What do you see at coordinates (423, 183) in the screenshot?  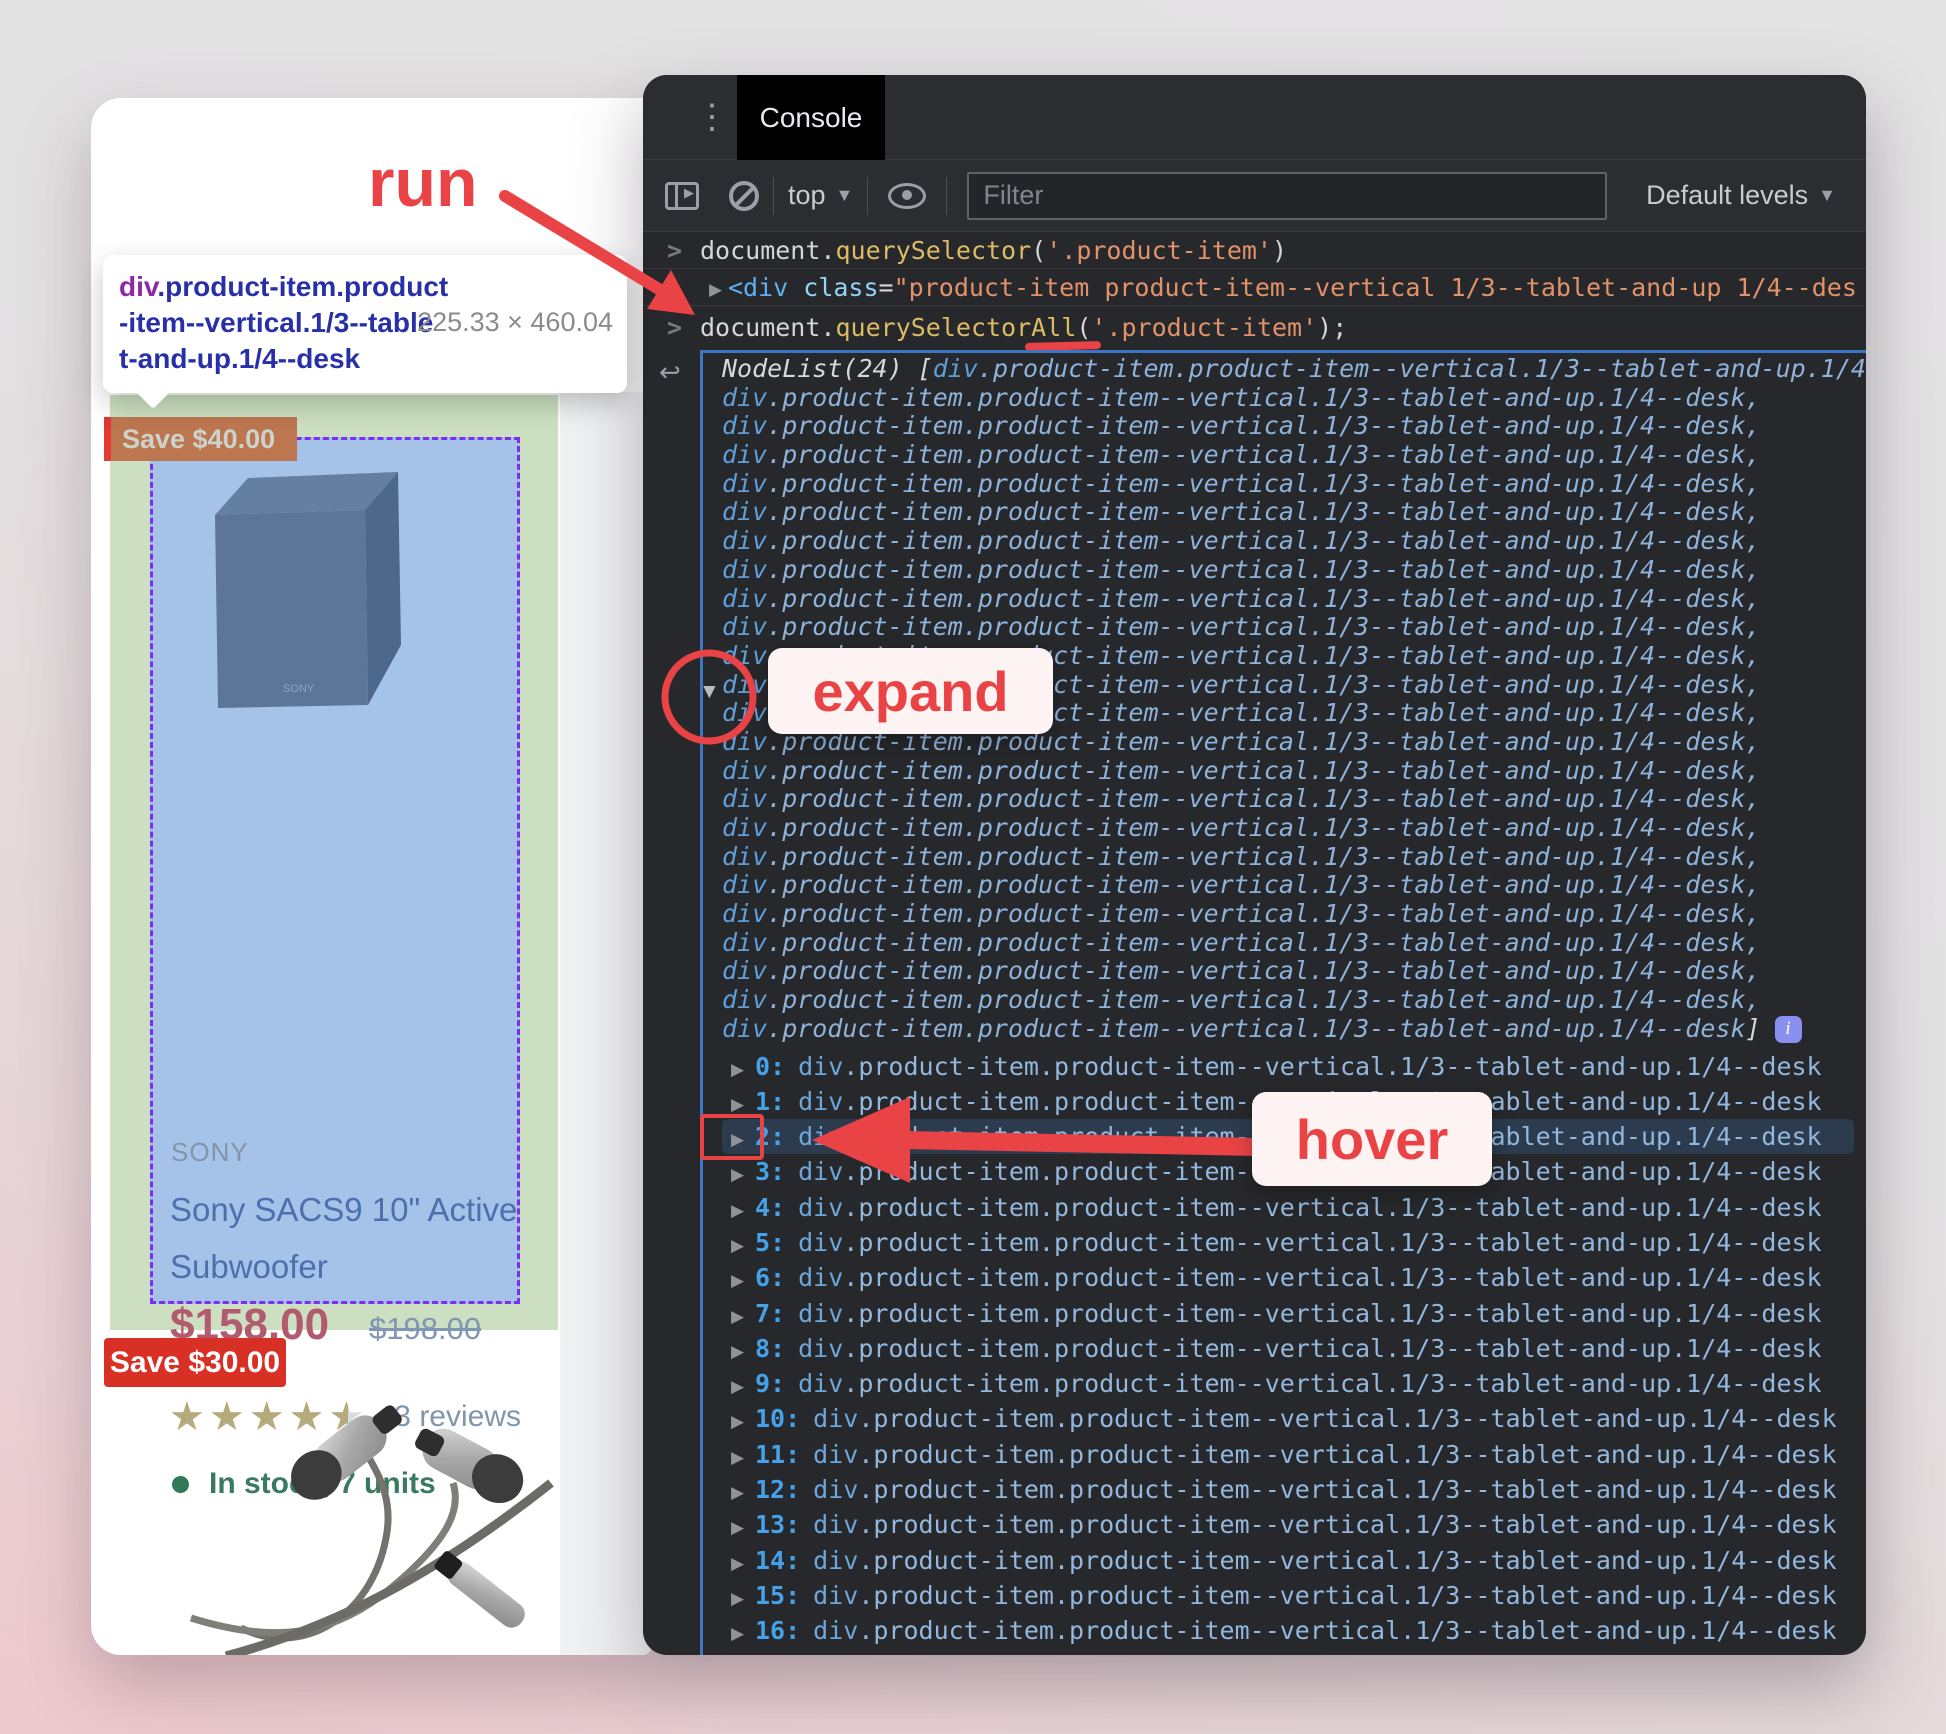 I see `run-annotation-label: run` at bounding box center [423, 183].